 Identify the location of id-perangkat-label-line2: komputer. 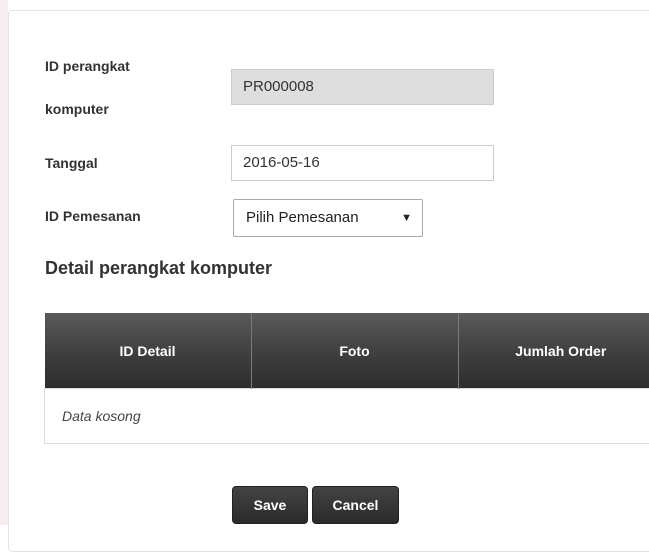
(77, 109).